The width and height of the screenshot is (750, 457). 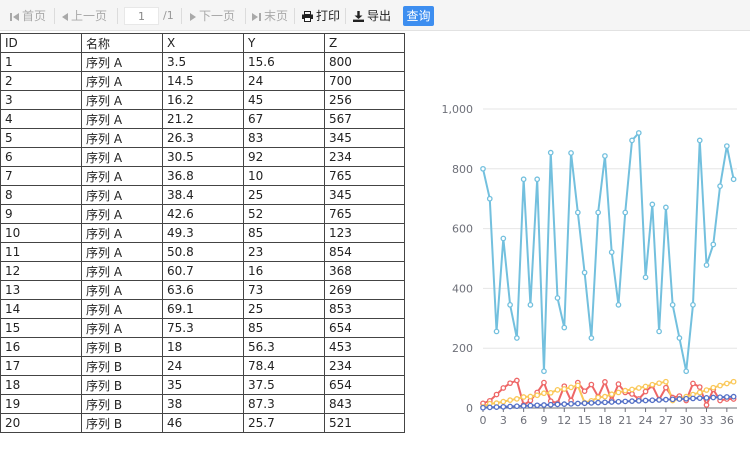 What do you see at coordinates (202, 138) in the screenshot?
I see `table-row: 5 序列 A 26.3 83 345` at bounding box center [202, 138].